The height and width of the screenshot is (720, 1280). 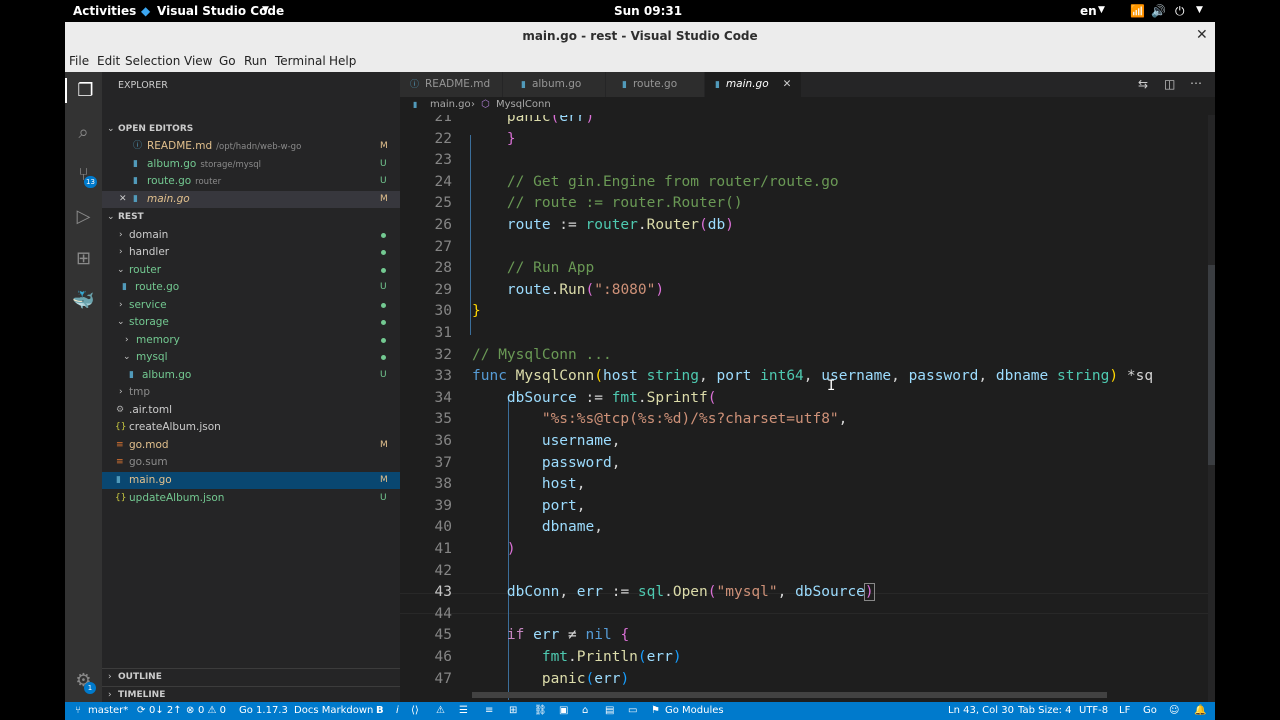 I want to click on menu-view: View, so click(x=198, y=61).